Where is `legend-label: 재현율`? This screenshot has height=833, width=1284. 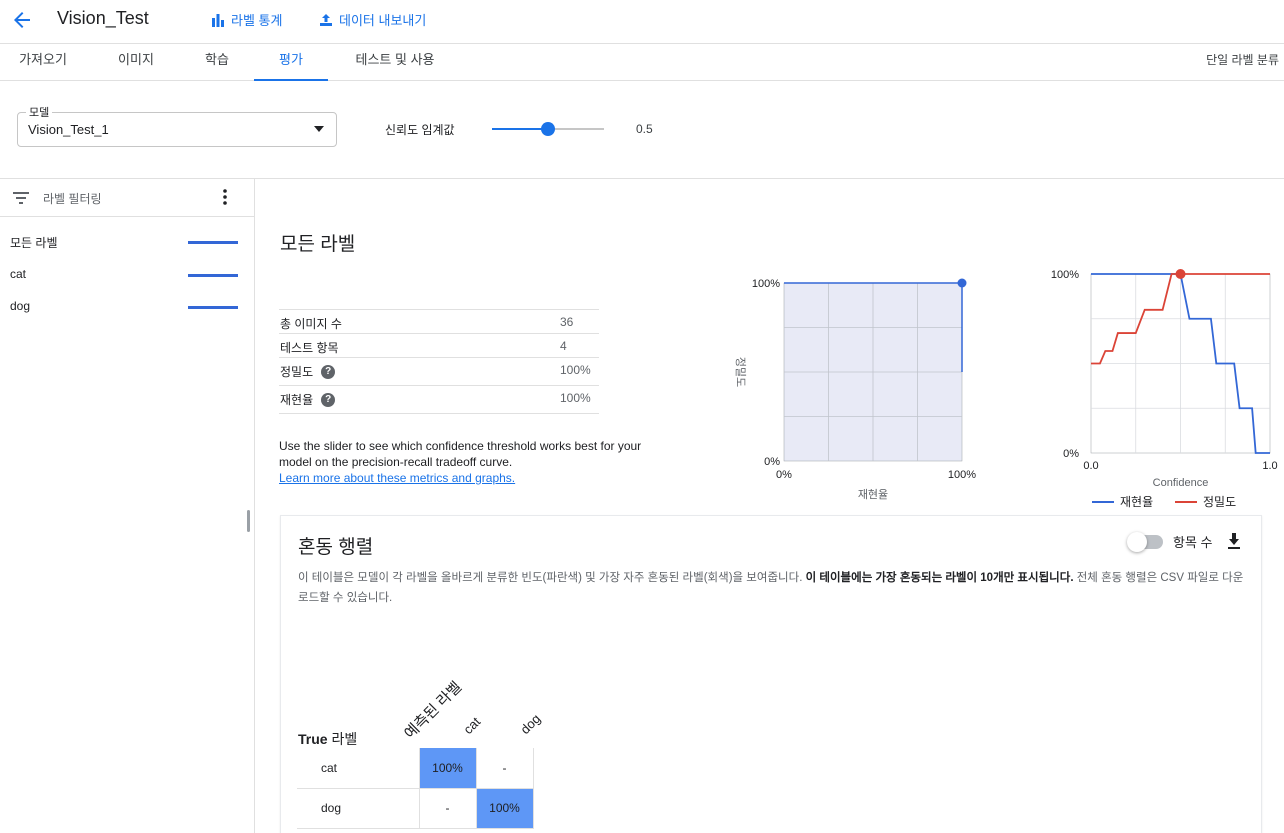 legend-label: 재현율 is located at coordinates (1137, 502).